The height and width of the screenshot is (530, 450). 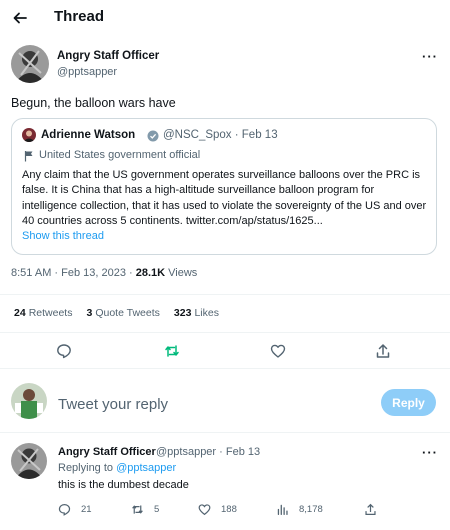 What do you see at coordinates (113, 404) in the screenshot?
I see `reply-input: Tweet your reply` at bounding box center [113, 404].